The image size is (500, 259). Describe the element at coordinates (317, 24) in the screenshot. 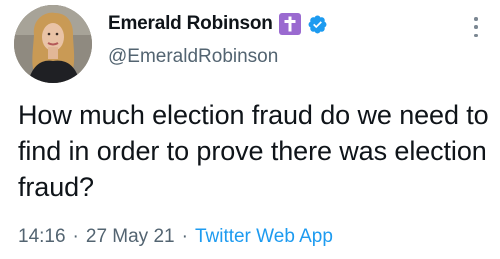

I see `verified-check-icon` at that location.